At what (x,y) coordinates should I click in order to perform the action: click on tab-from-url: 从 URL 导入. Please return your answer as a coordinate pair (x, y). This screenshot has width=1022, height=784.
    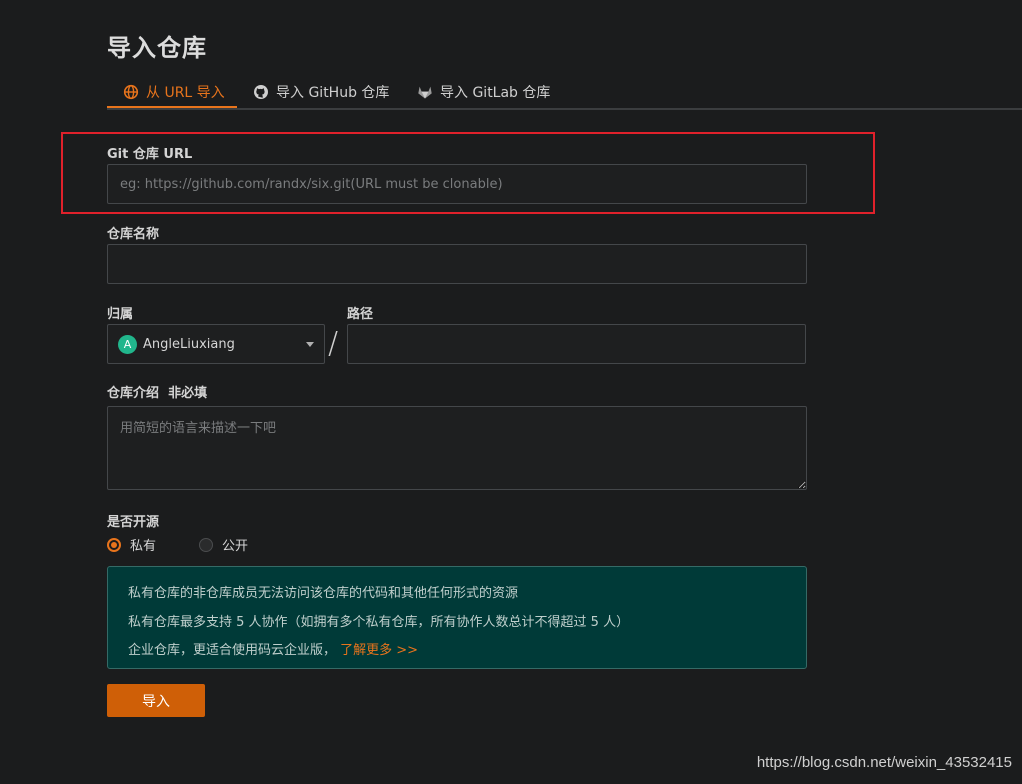
    Looking at the image, I should click on (174, 92).